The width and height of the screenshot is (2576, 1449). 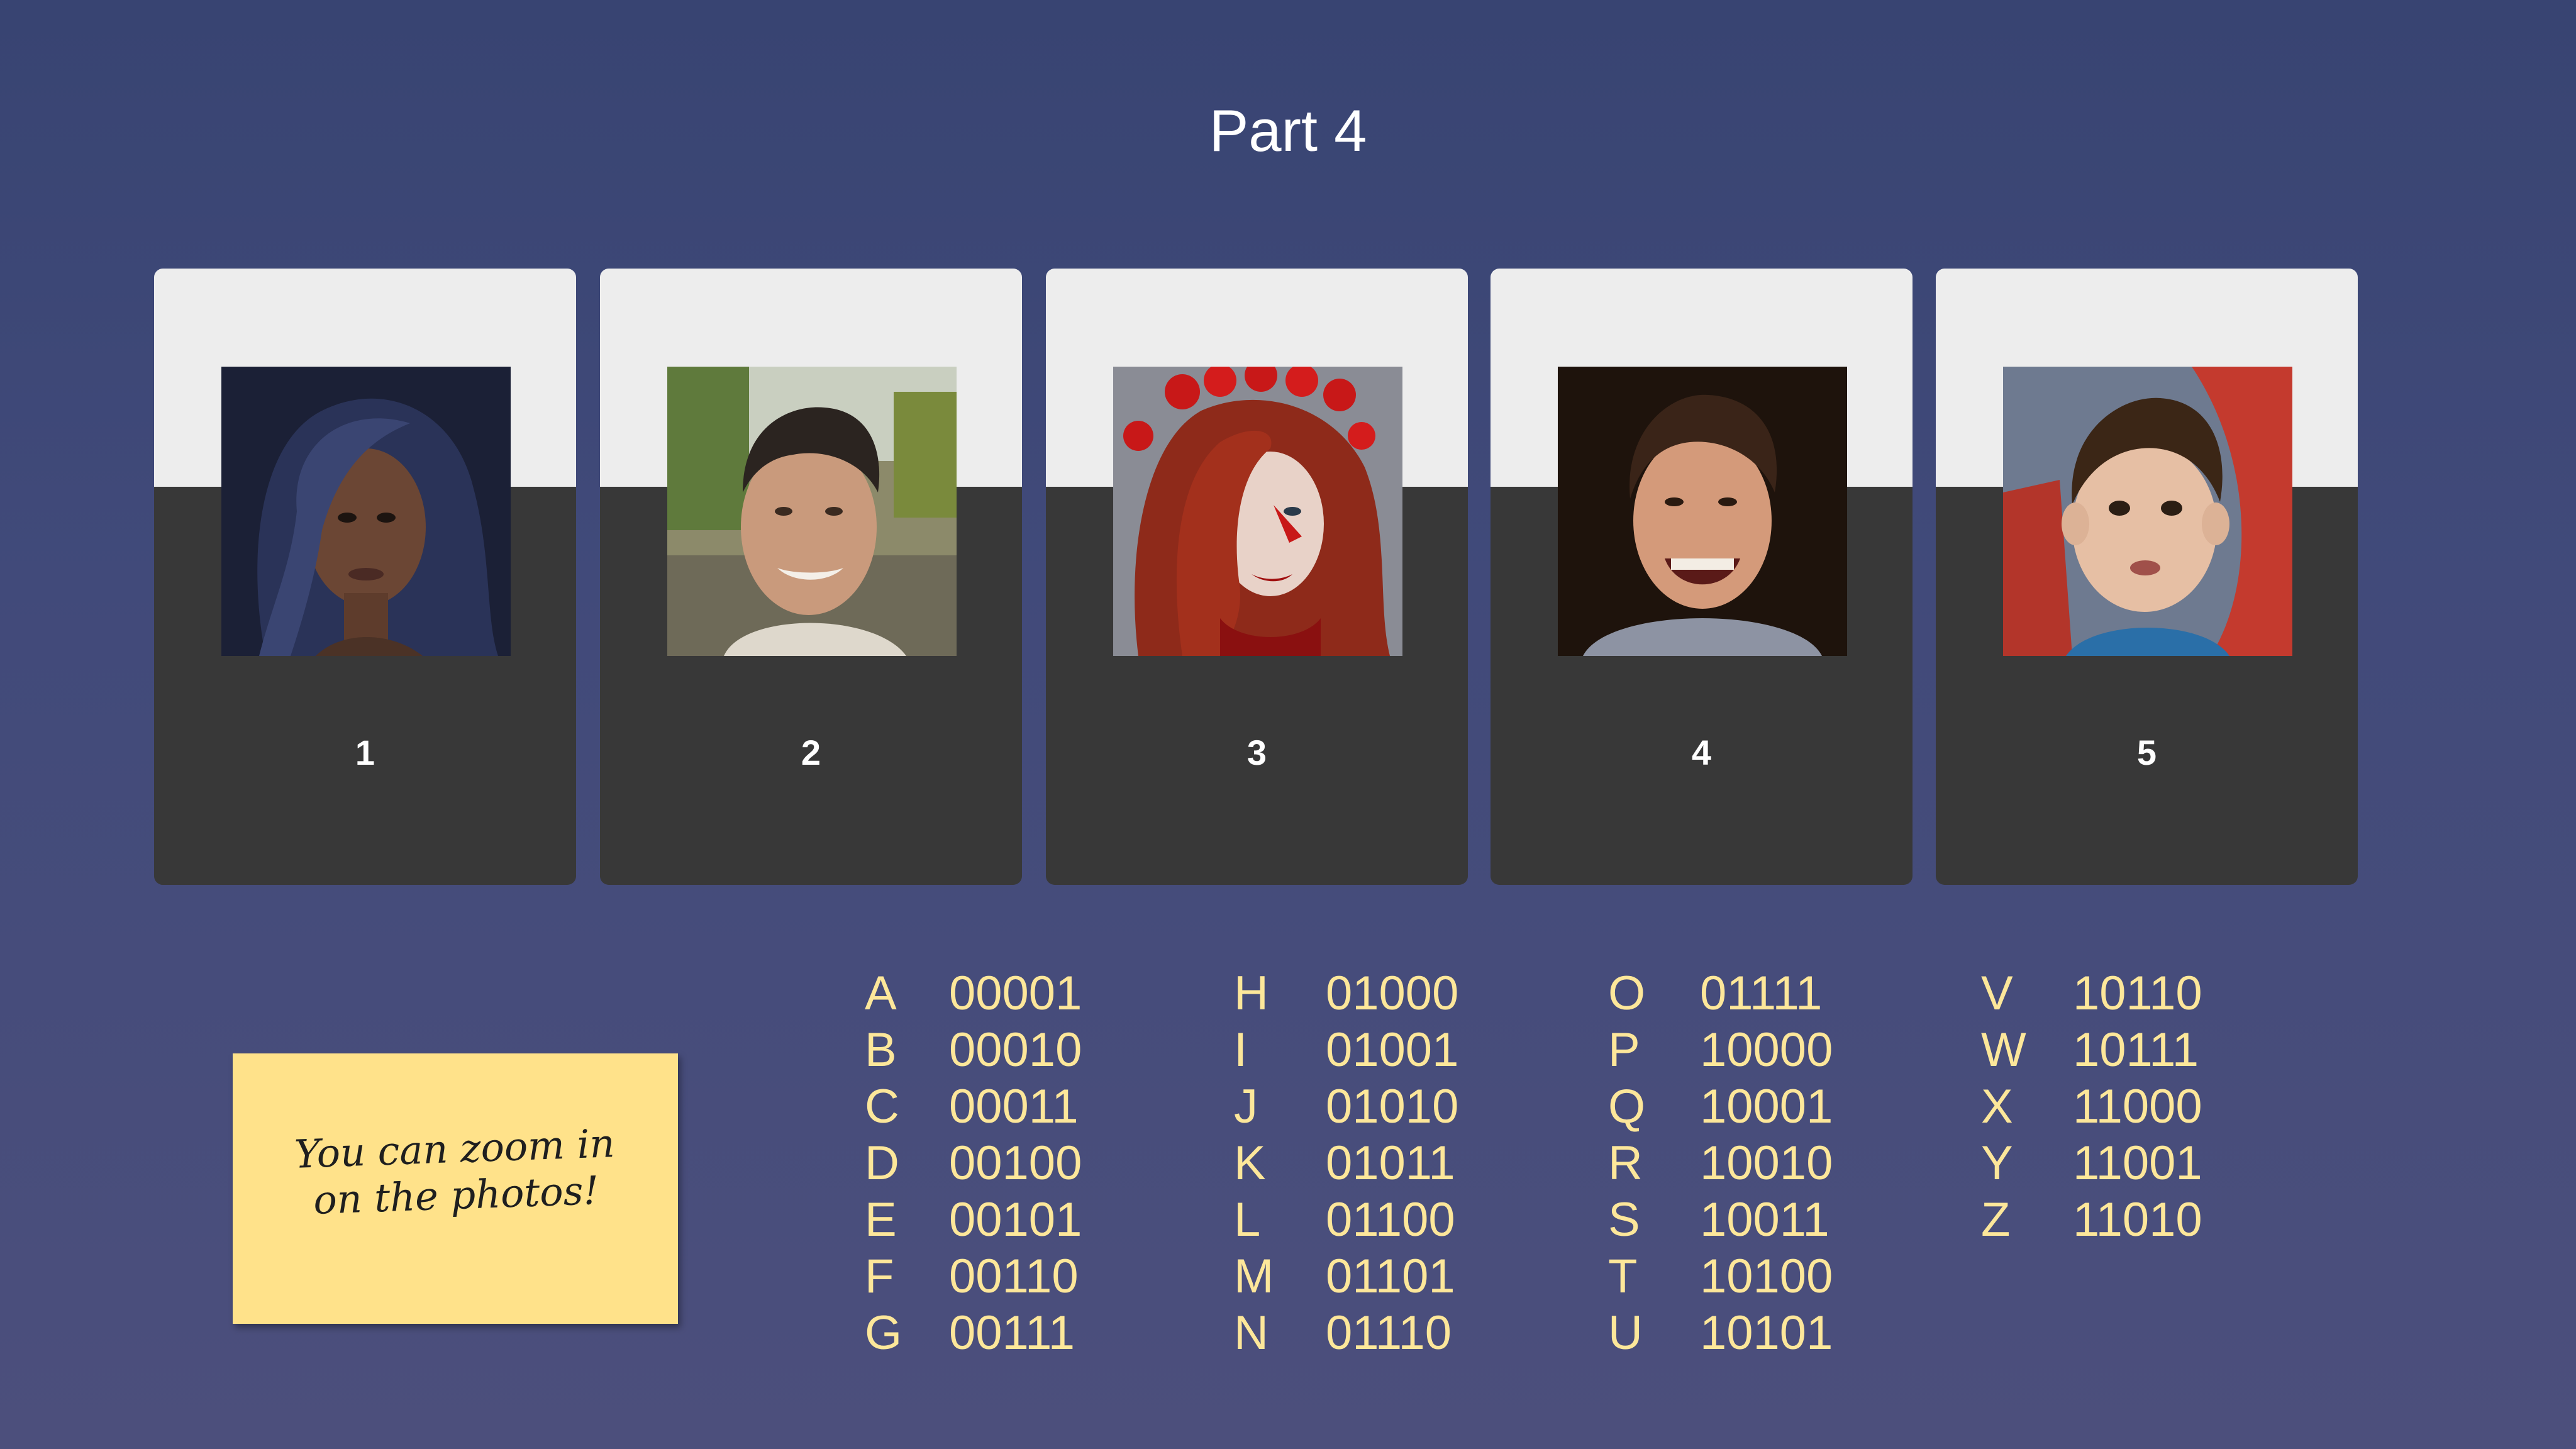 I want to click on card-number: 4, so click(x=1701, y=752).